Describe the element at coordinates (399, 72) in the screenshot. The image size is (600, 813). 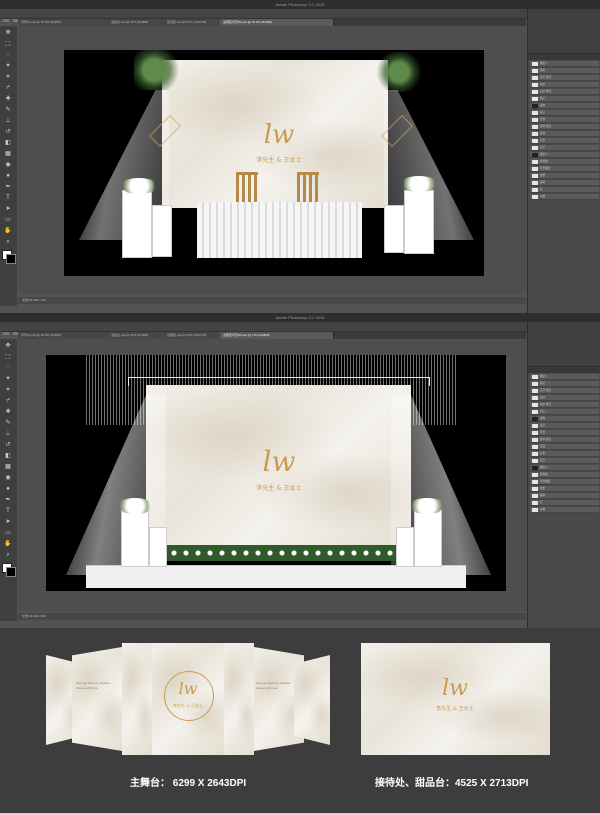
I see `greenery-right` at that location.